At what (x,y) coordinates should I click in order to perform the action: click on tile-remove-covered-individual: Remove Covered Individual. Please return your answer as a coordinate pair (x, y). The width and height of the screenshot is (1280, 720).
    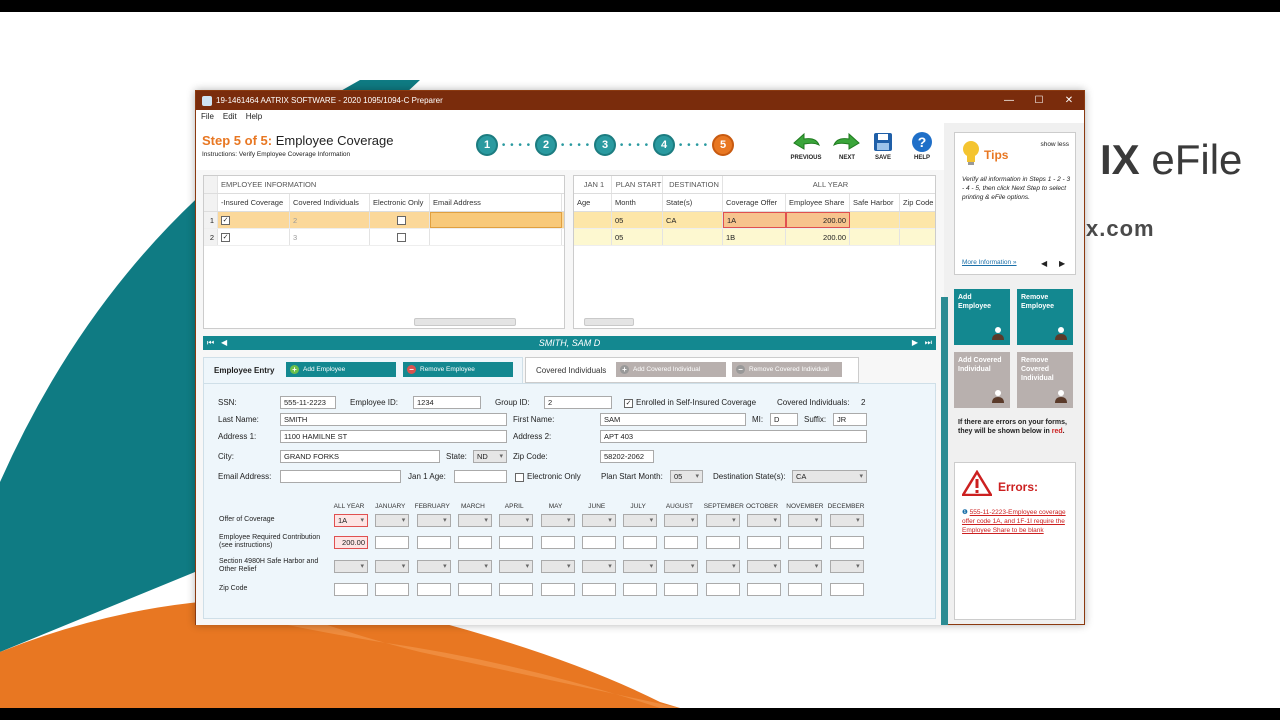
    Looking at the image, I should click on (1045, 380).